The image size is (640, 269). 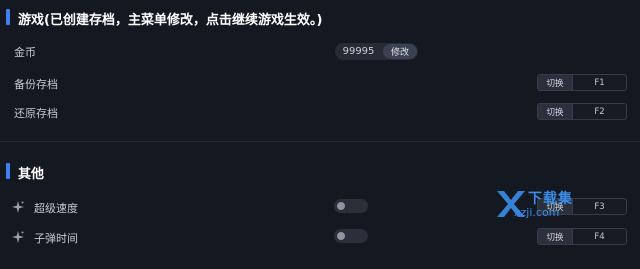 I want to click on backup-save-key: F1, so click(x=599, y=83).